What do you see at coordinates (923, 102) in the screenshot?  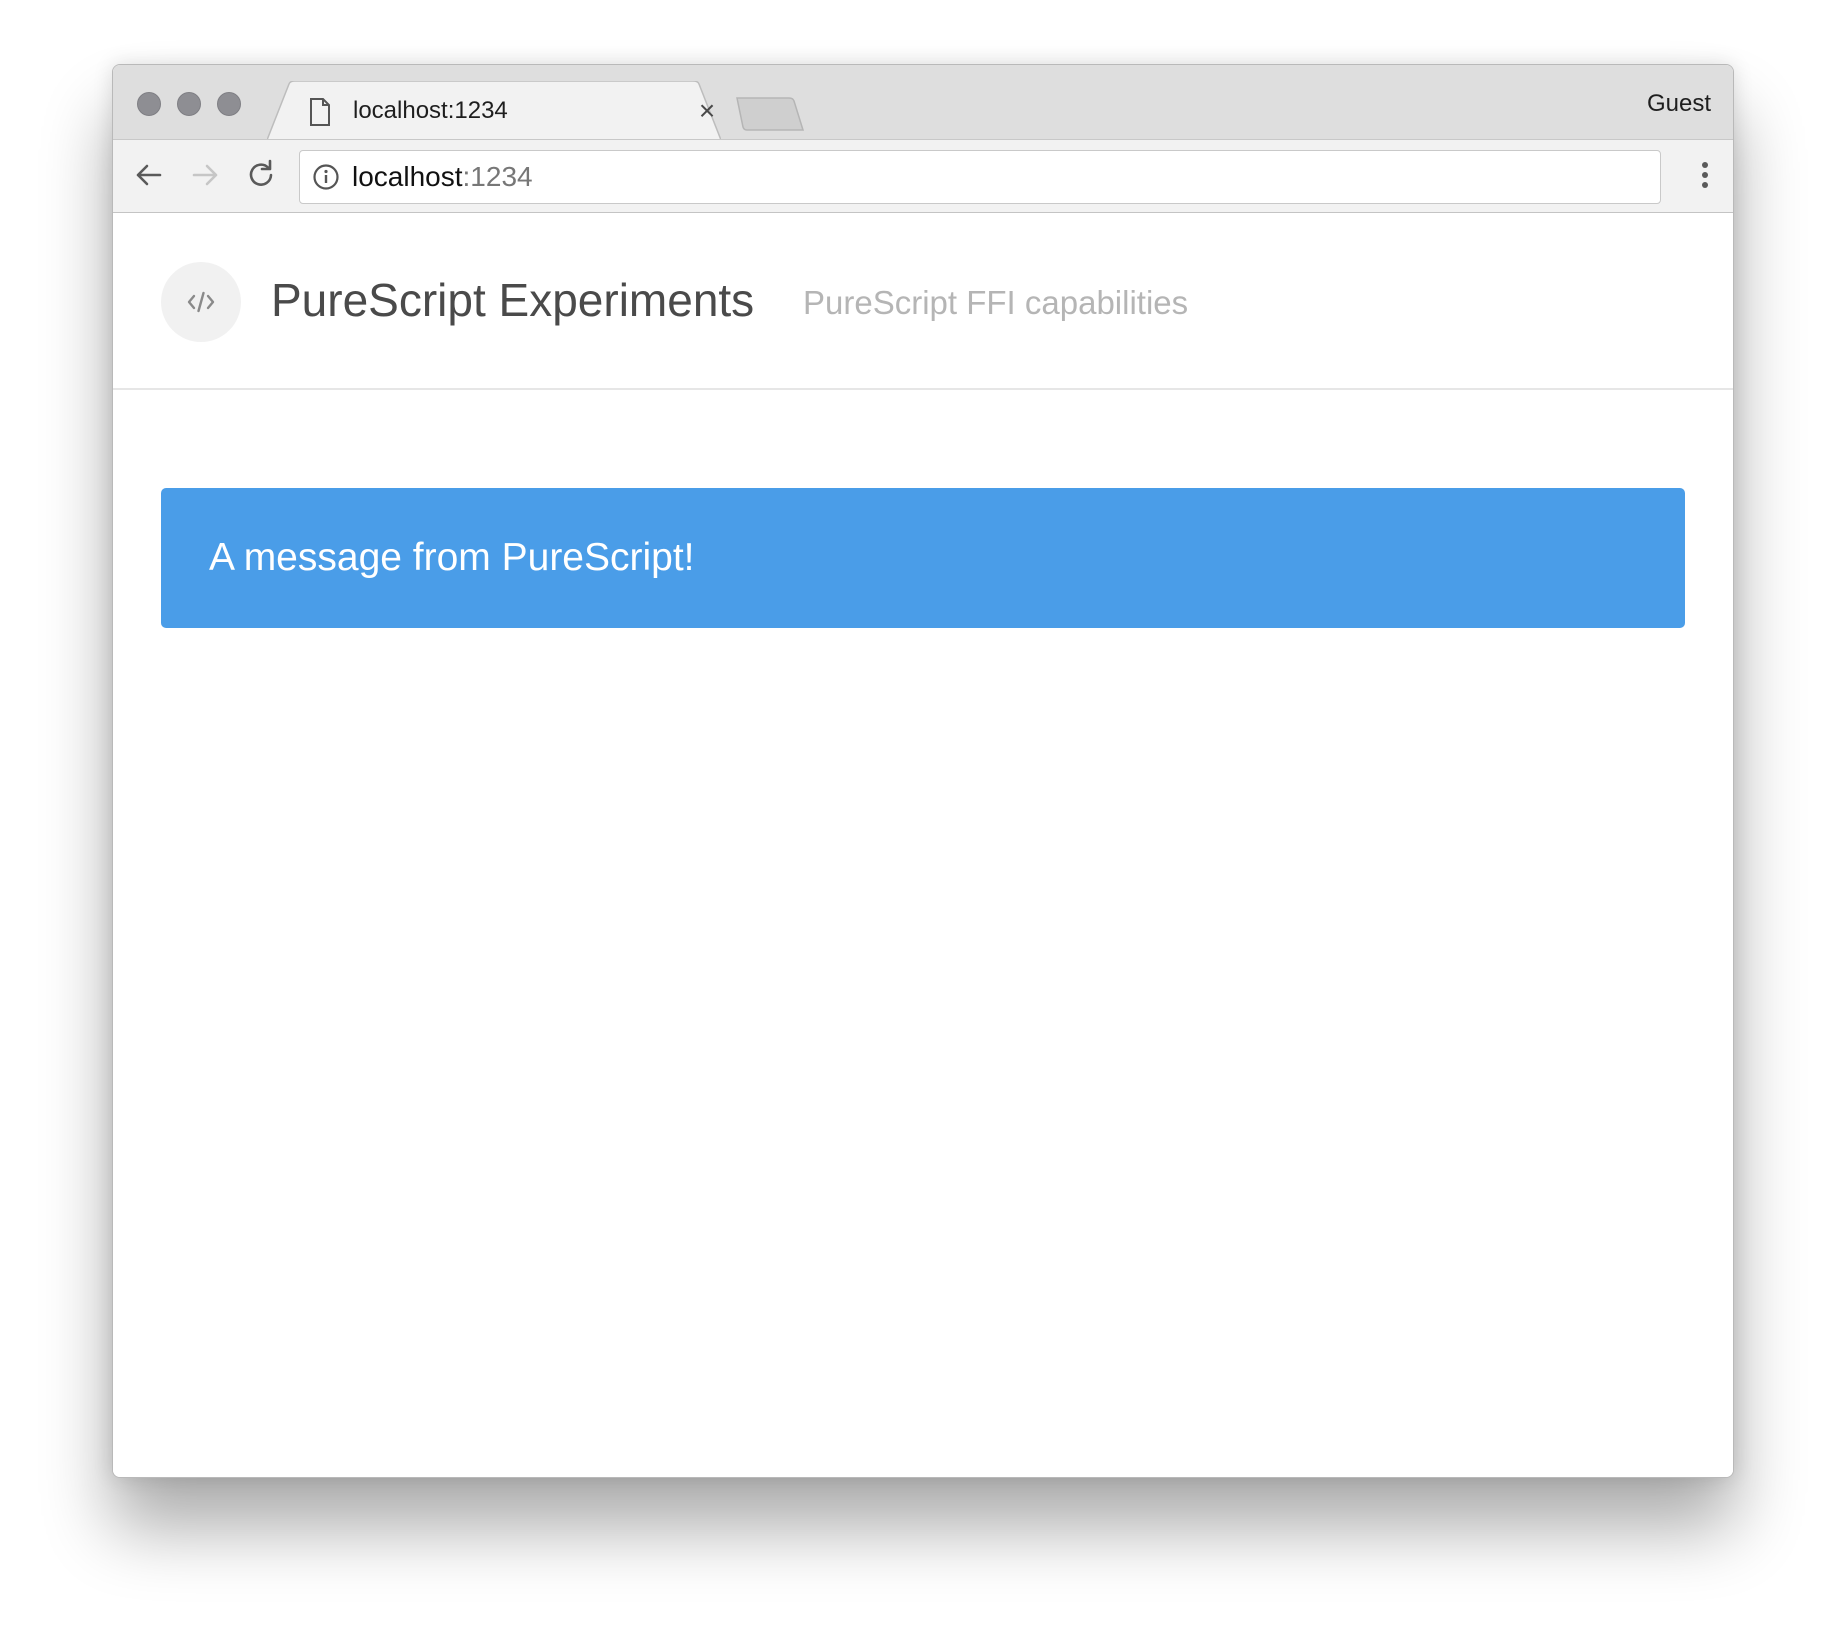 I see `tab-strip: localhost:1234 × Guest` at bounding box center [923, 102].